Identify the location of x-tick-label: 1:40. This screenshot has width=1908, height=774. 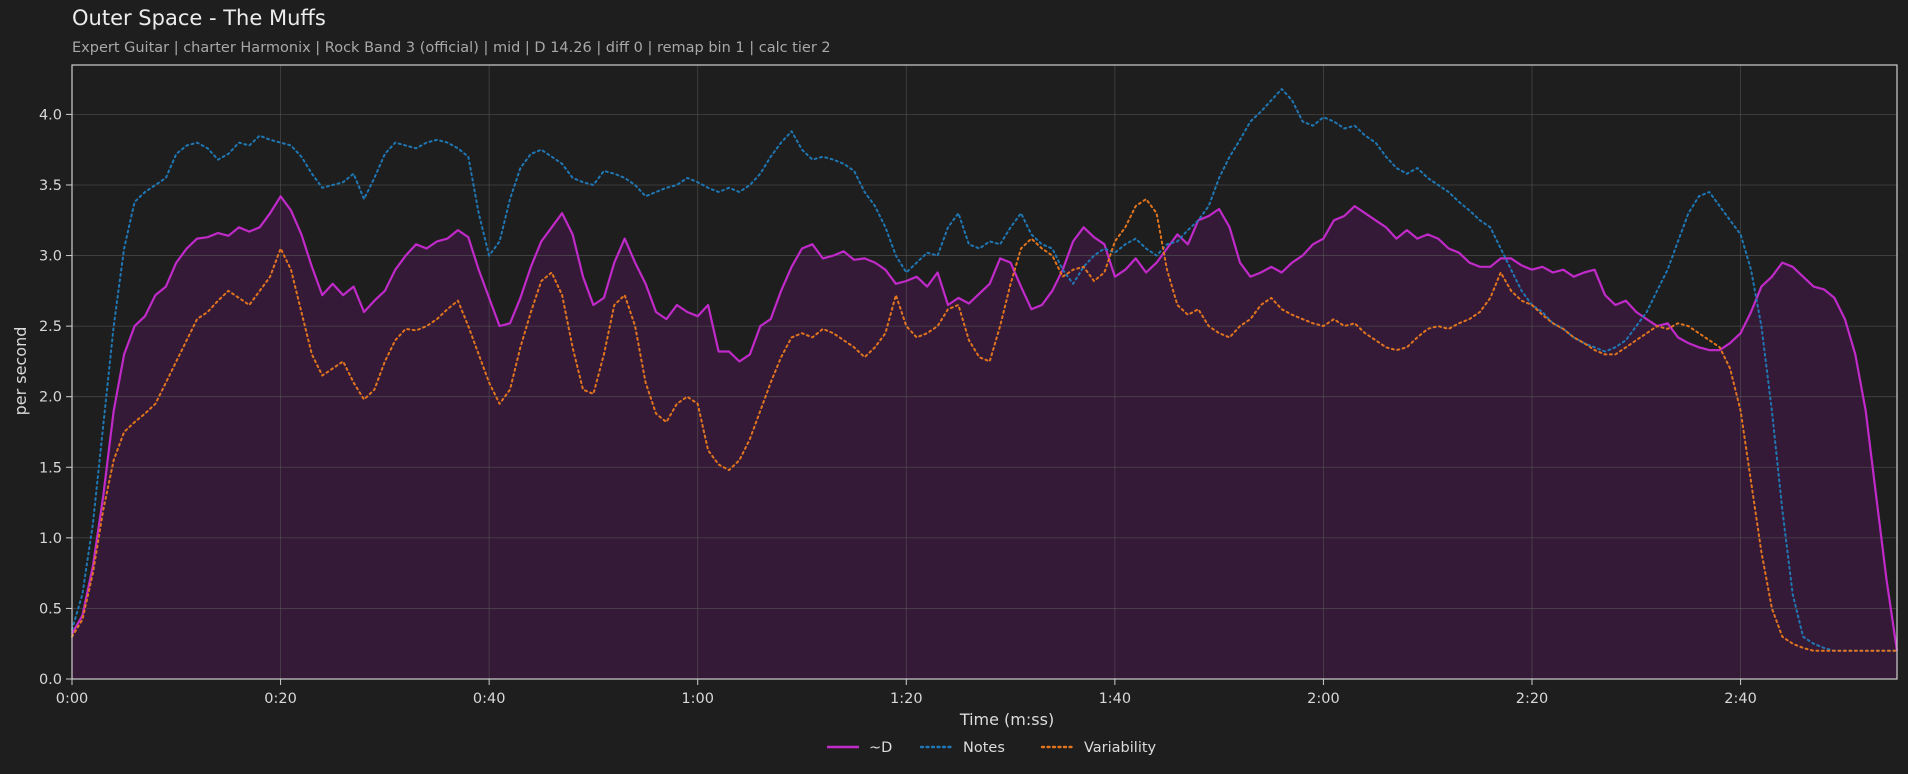
(1115, 699).